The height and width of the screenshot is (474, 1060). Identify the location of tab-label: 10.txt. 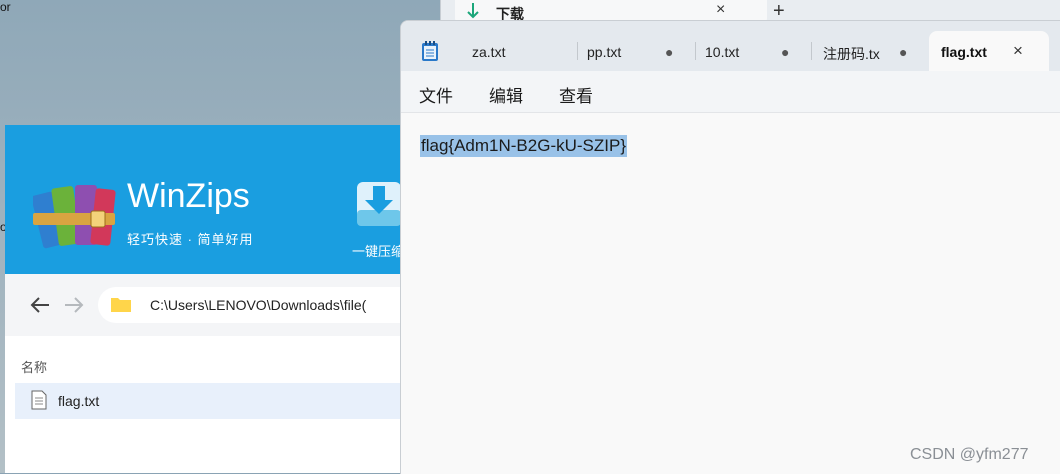
(722, 52).